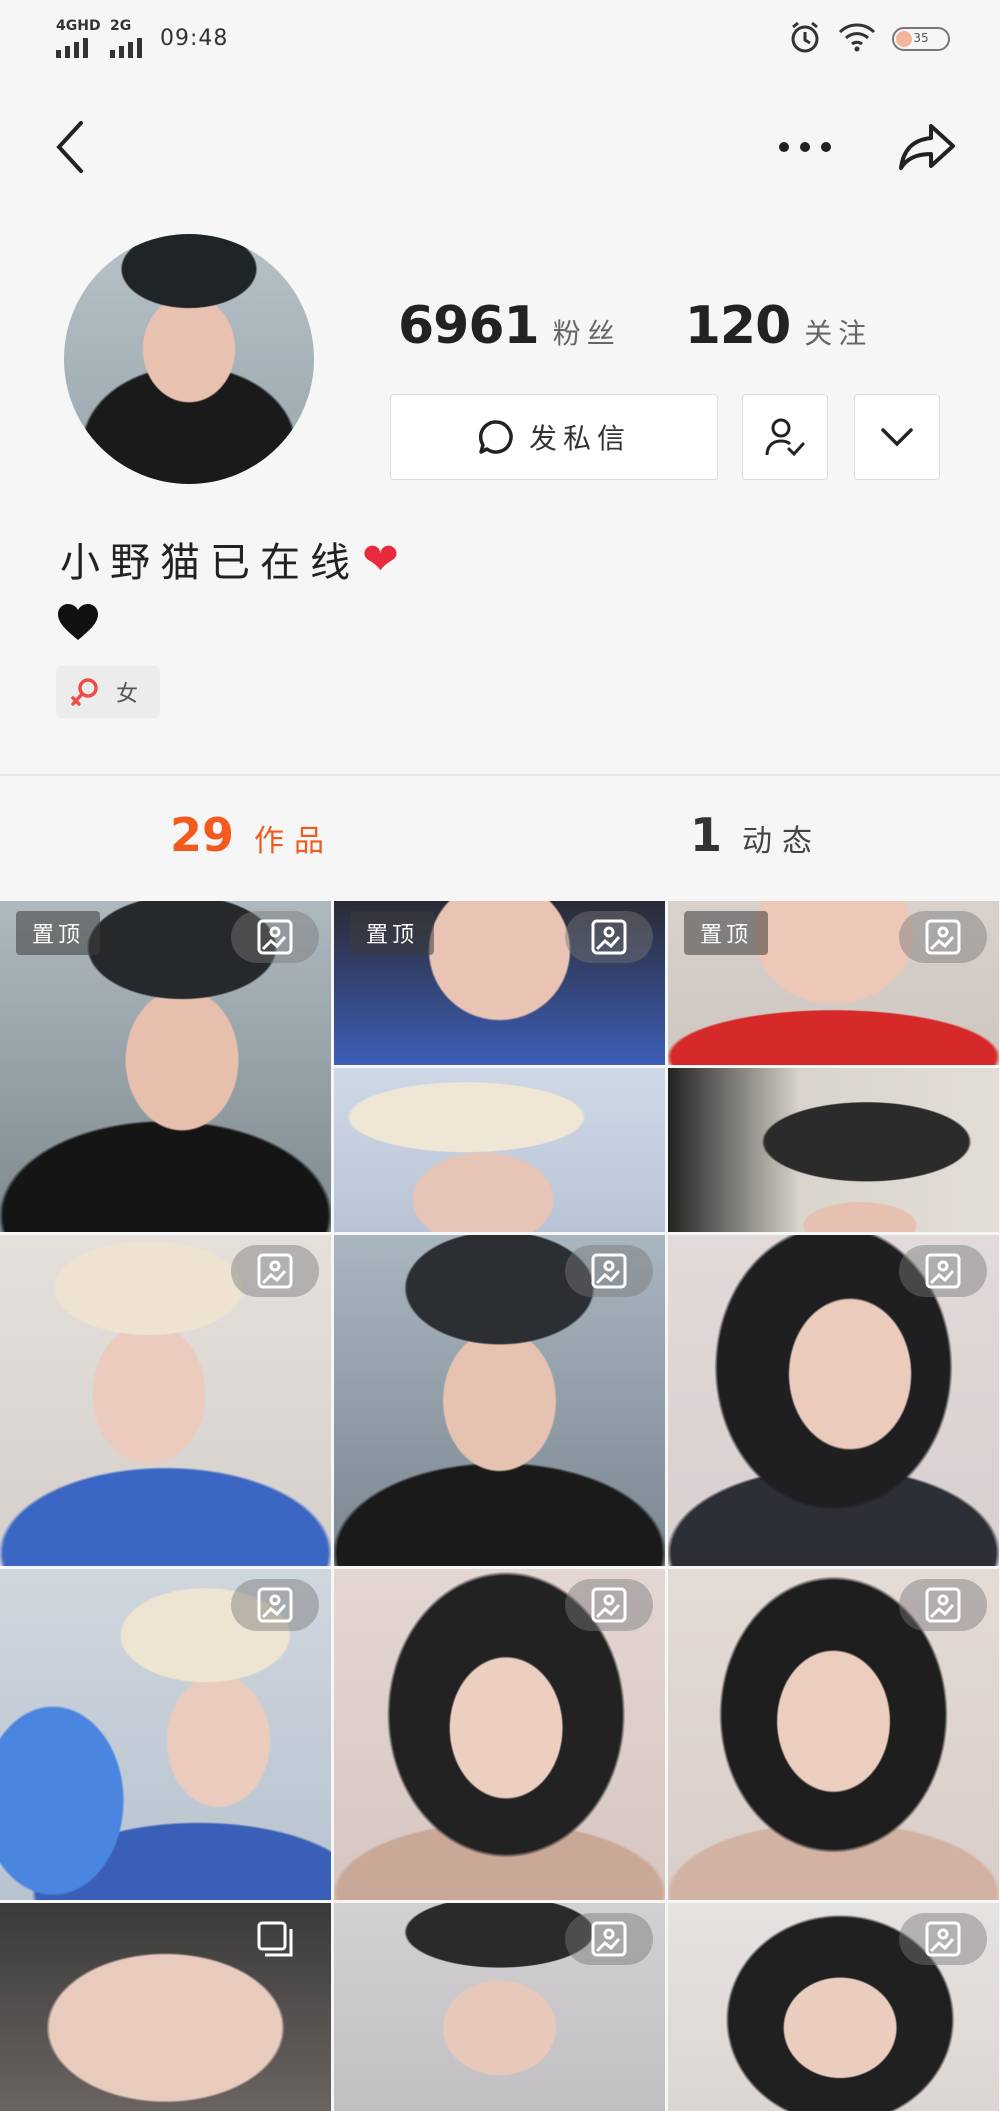  I want to click on battery-indicator: 35, so click(921, 39).